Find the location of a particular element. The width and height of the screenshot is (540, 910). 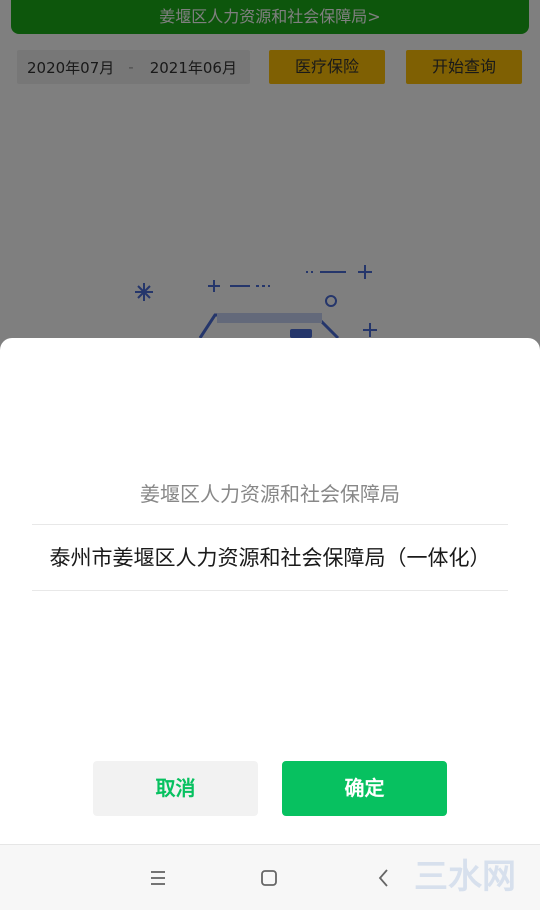

picker-option-selected: 泰州市姜堰区人力资源和社会保障局（一体化） is located at coordinates (270, 558).